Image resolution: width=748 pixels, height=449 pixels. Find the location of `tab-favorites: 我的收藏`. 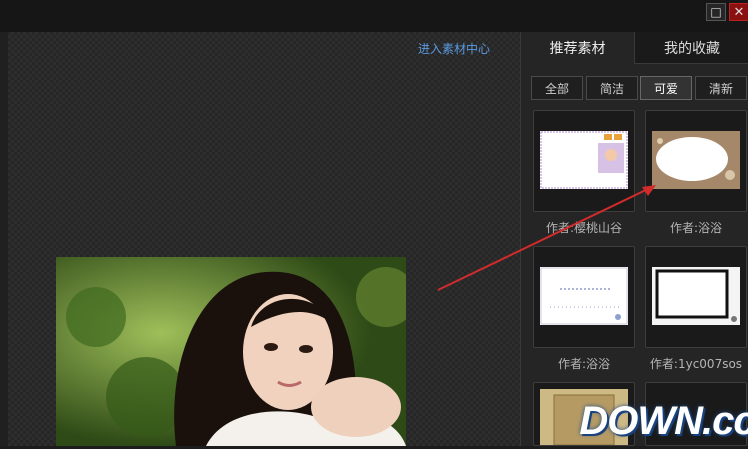

tab-favorites: 我的收藏 is located at coordinates (691, 48).